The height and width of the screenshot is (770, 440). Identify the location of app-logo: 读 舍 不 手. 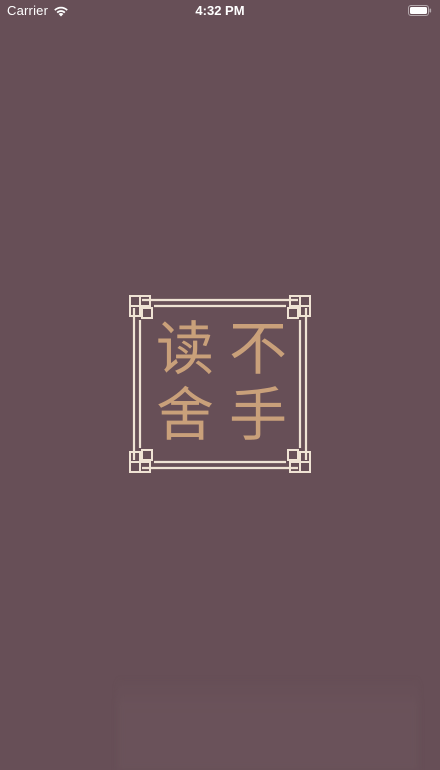
(220, 384).